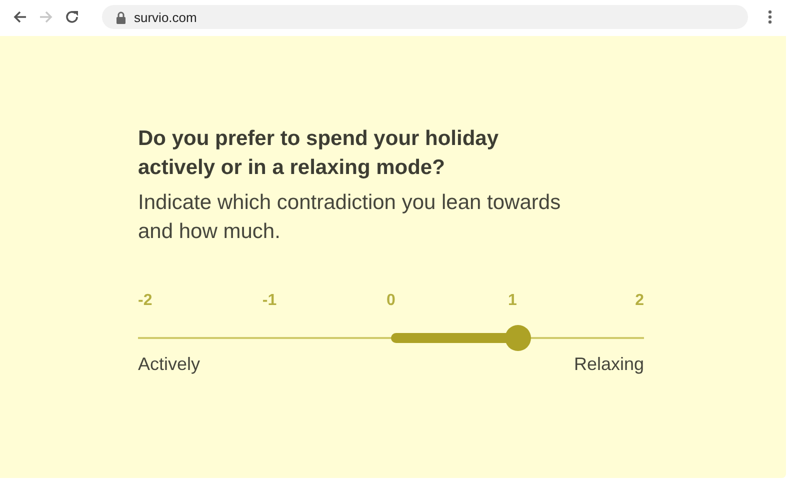  I want to click on address-text: survio.com, so click(165, 17).